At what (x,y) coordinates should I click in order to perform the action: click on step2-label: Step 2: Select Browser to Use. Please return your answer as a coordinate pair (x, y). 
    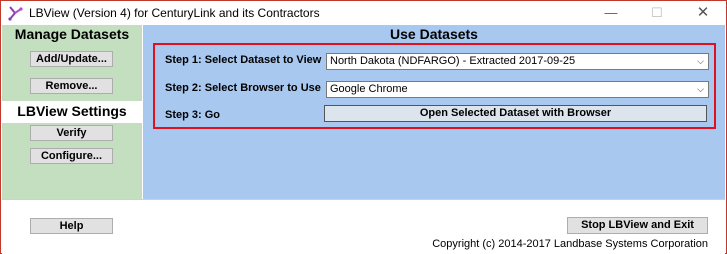
    Looking at the image, I should click on (243, 88).